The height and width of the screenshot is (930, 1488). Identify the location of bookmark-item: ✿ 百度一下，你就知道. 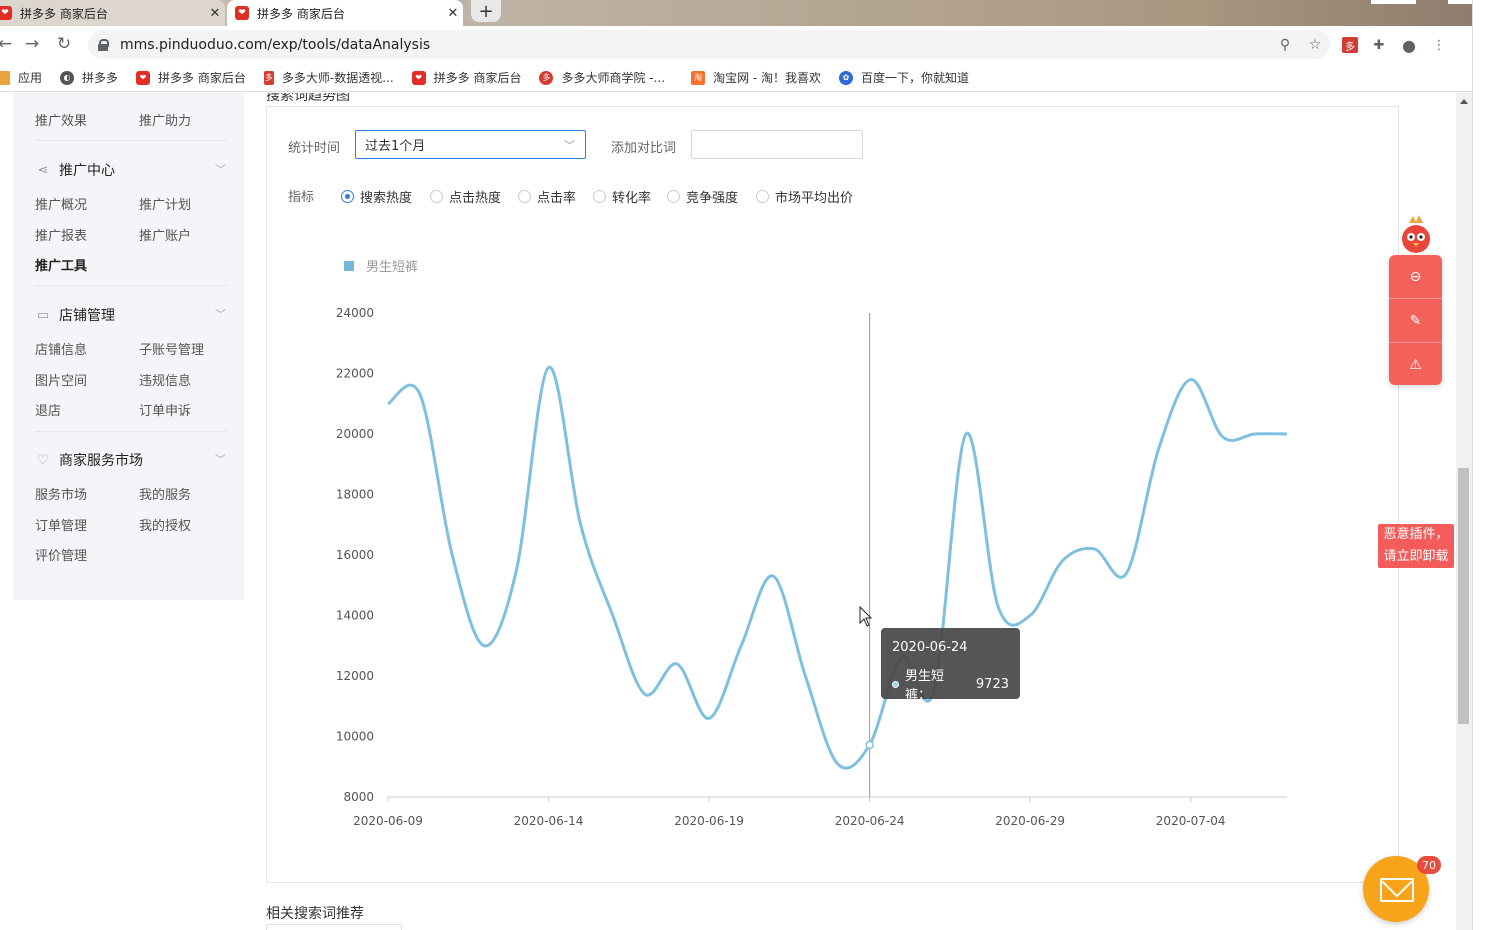
(904, 77).